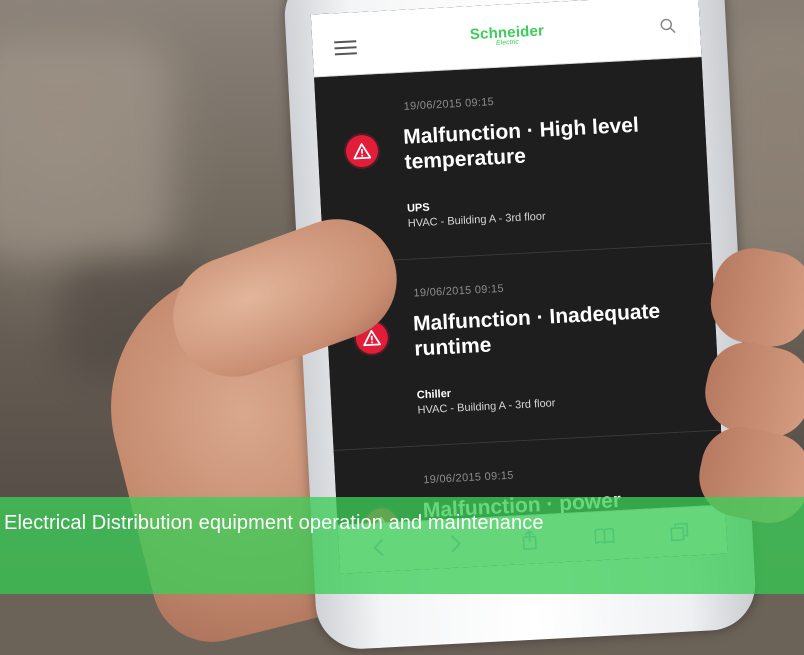  Describe the element at coordinates (85, 150) in the screenshot. I see `background-blur-left` at that location.